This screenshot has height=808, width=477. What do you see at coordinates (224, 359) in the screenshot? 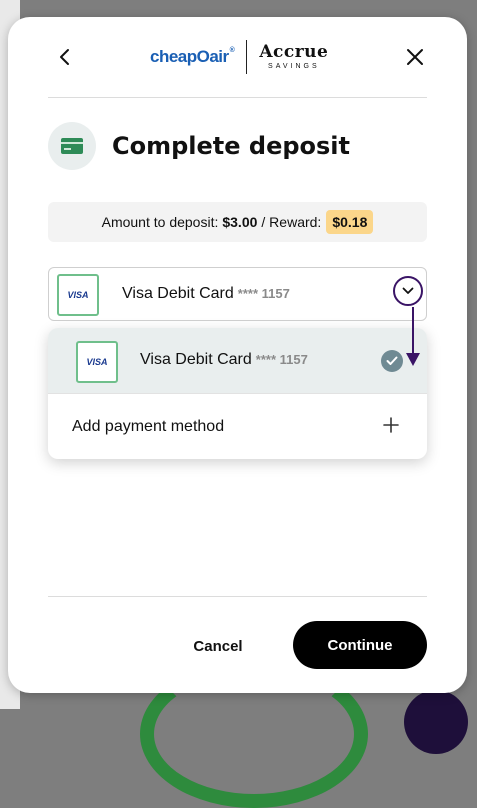
I see `option-card-label: Visa Debit Card **** 1157` at bounding box center [224, 359].